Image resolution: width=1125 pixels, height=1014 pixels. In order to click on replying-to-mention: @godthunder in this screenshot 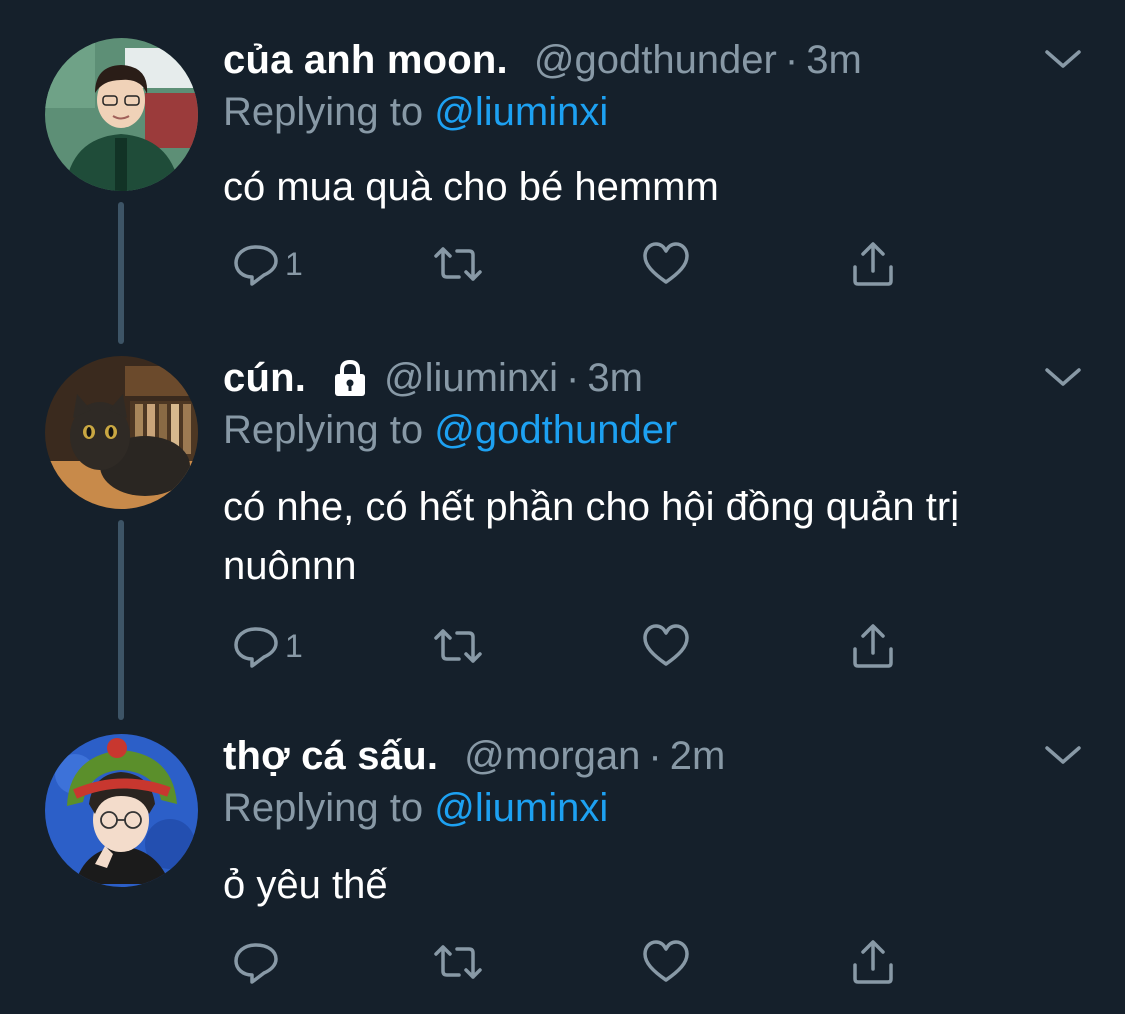, I will do `click(555, 430)`.